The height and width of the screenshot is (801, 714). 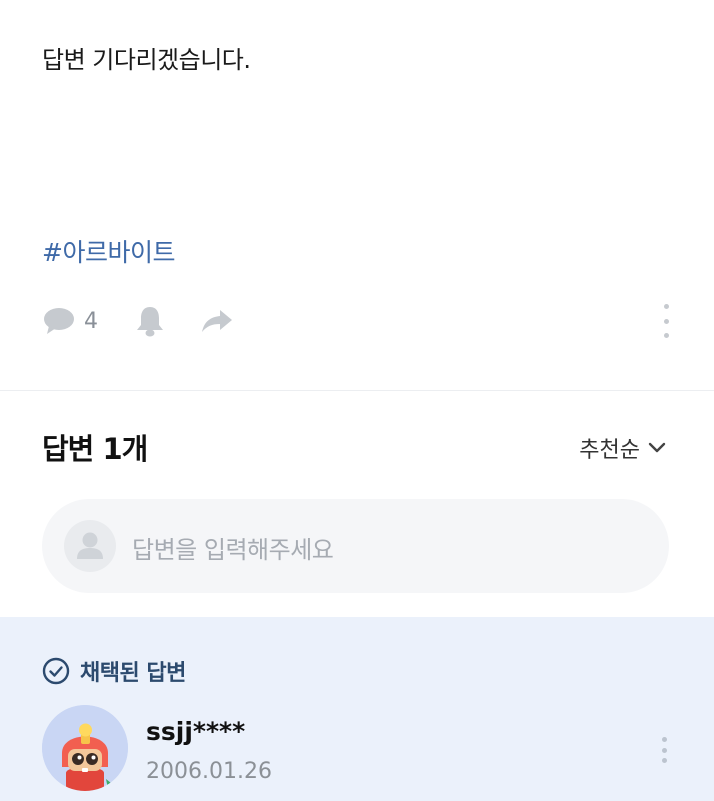 What do you see at coordinates (357, 390) in the screenshot?
I see `section-divider` at bounding box center [357, 390].